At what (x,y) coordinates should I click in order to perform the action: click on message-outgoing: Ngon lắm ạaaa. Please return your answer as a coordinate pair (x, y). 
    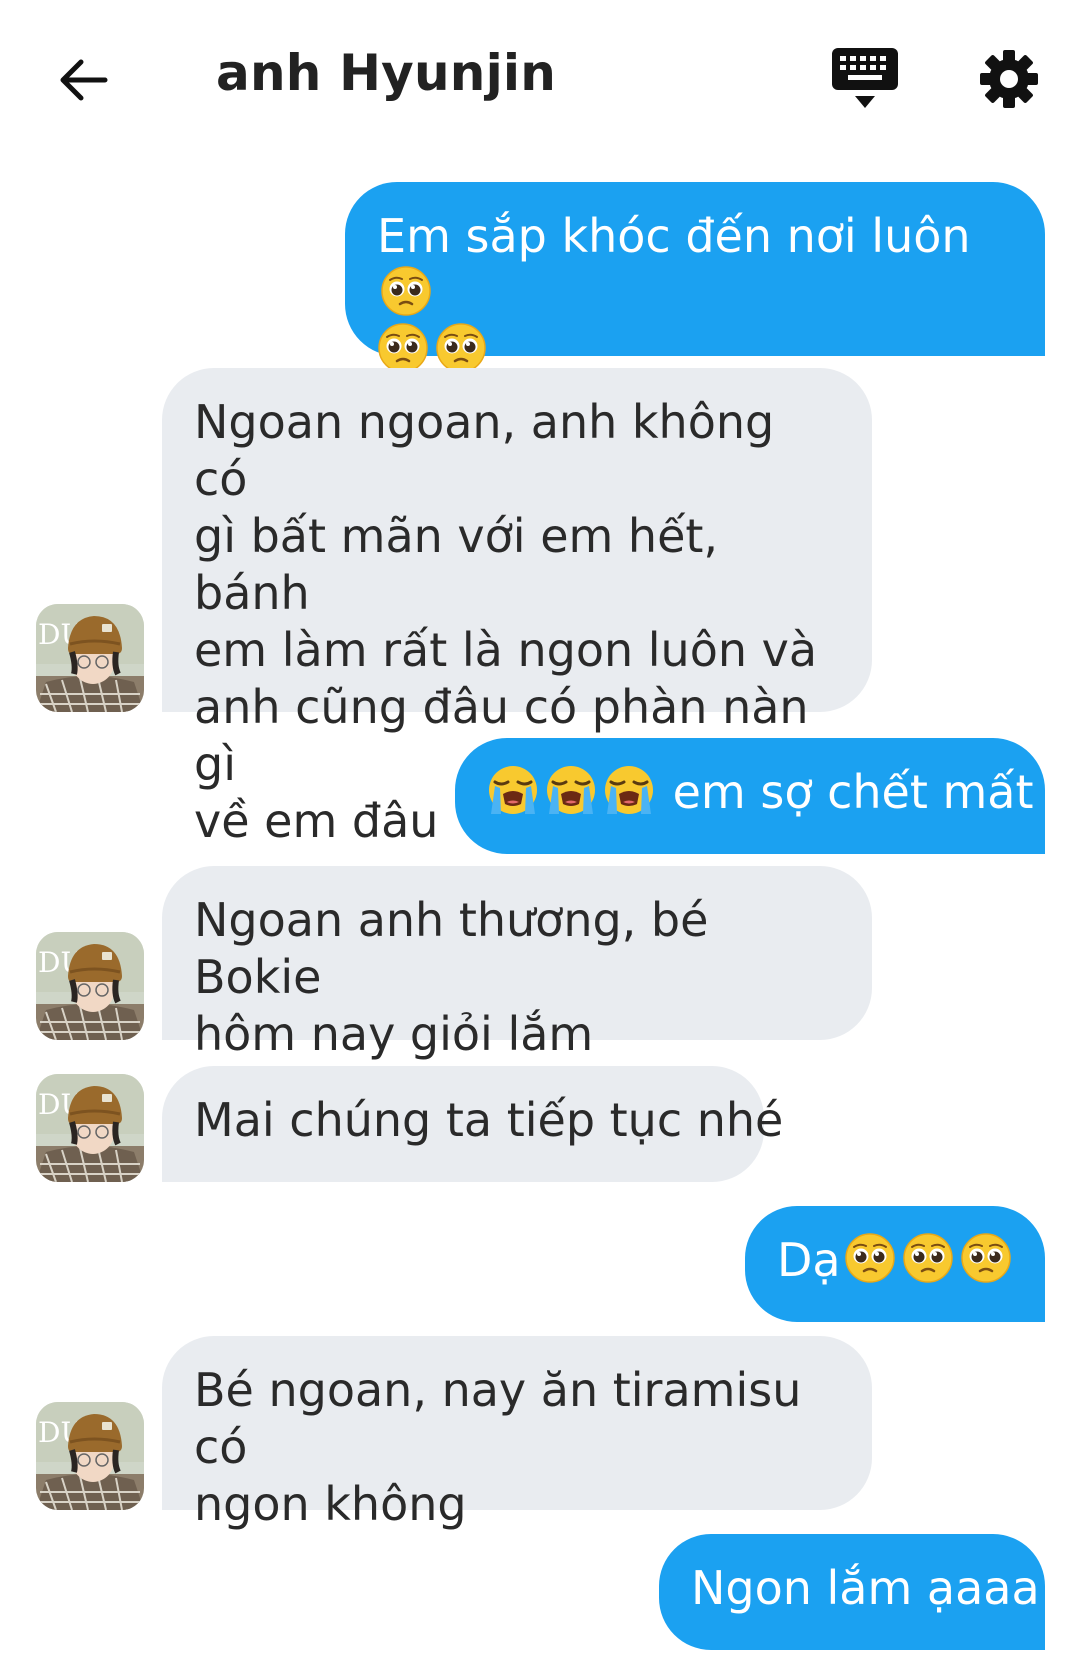
    Looking at the image, I should click on (852, 1592).